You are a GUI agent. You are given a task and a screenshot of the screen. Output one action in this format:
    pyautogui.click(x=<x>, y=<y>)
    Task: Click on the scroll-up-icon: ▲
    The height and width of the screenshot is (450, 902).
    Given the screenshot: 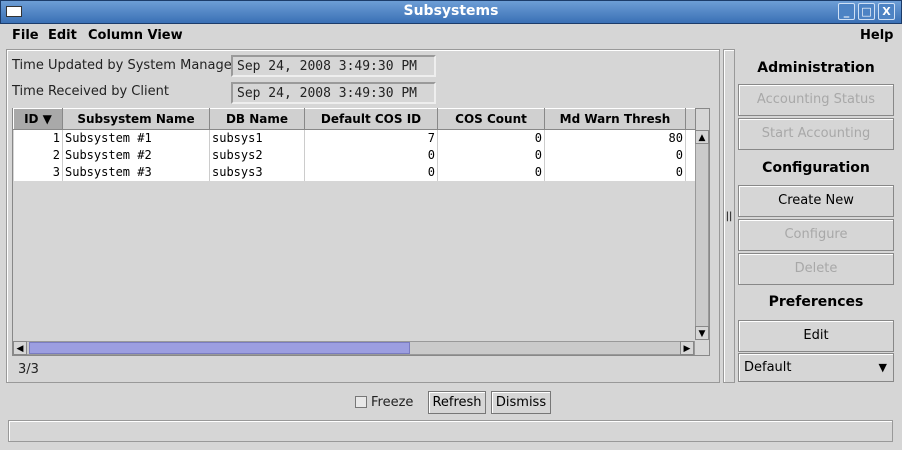 What is the action you would take?
    pyautogui.click(x=702, y=137)
    